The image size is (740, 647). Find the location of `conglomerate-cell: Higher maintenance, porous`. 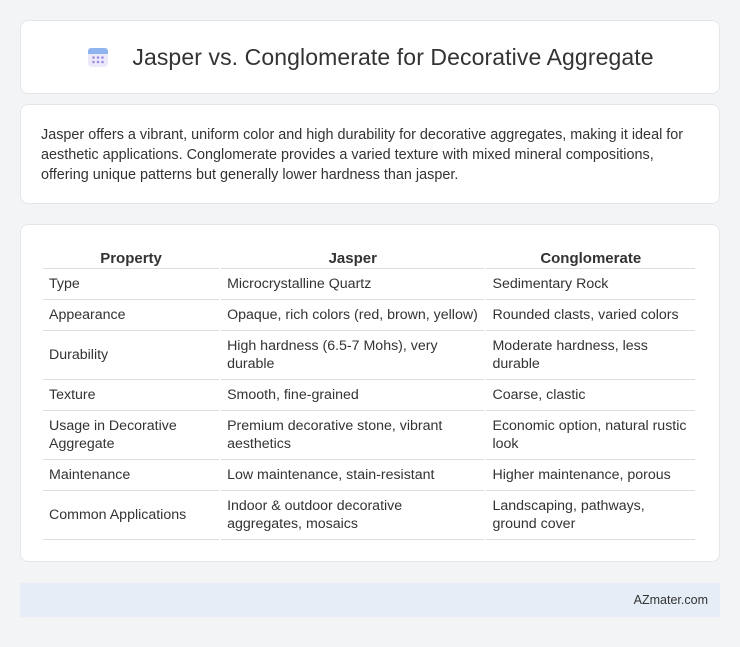

conglomerate-cell: Higher maintenance, porous is located at coordinates (590, 475).